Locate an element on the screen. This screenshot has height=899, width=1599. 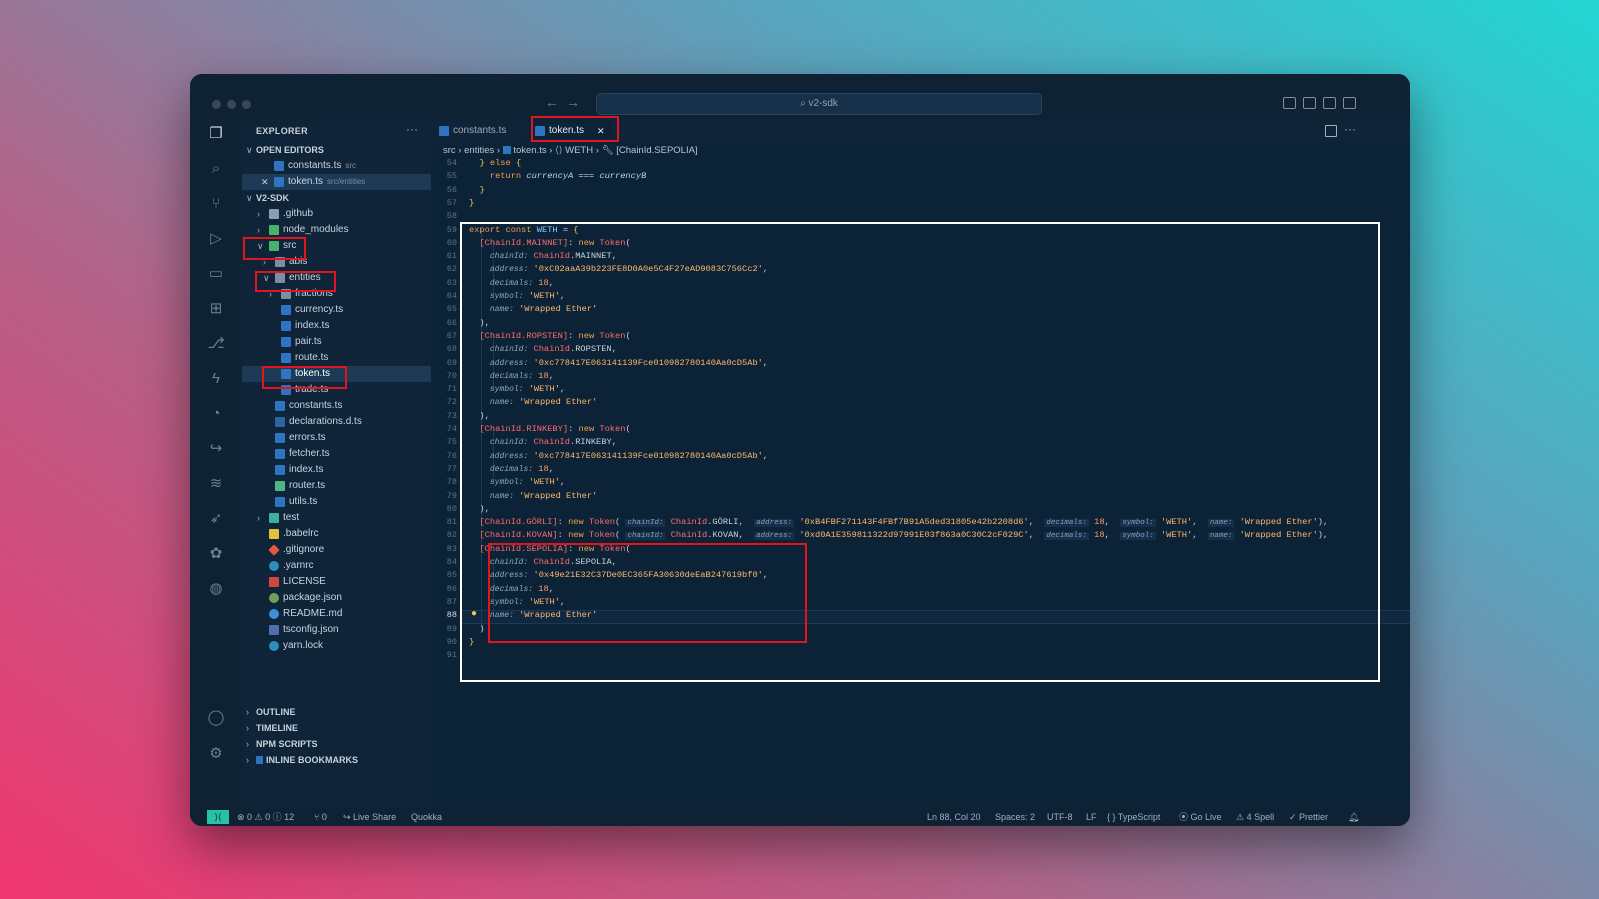
notifications-bell-icon: 🔔︎ is located at coordinates (1353, 817).